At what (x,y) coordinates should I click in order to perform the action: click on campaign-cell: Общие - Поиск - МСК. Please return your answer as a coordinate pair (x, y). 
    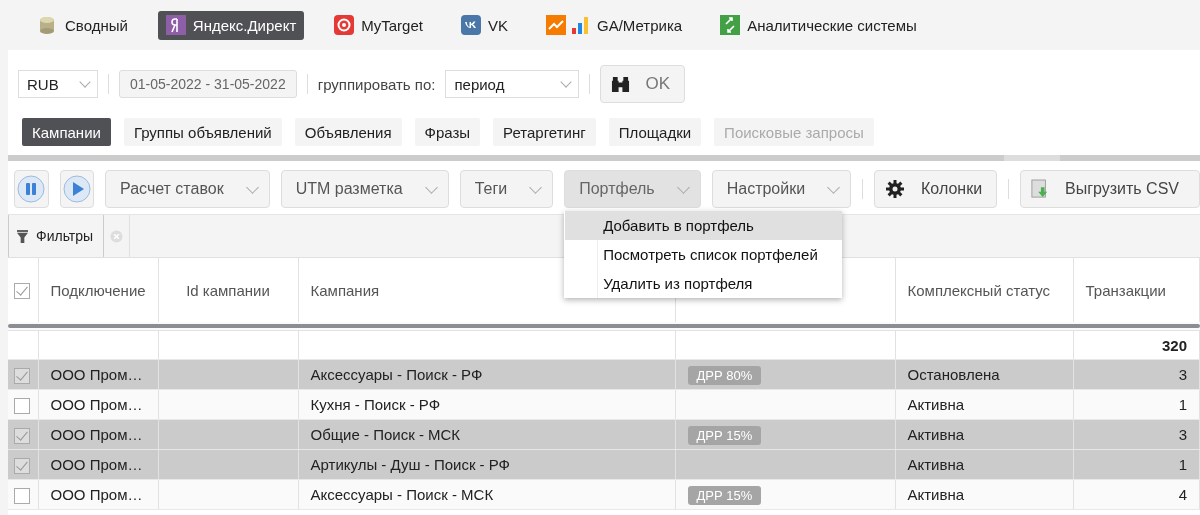
    Looking at the image, I should click on (385, 434).